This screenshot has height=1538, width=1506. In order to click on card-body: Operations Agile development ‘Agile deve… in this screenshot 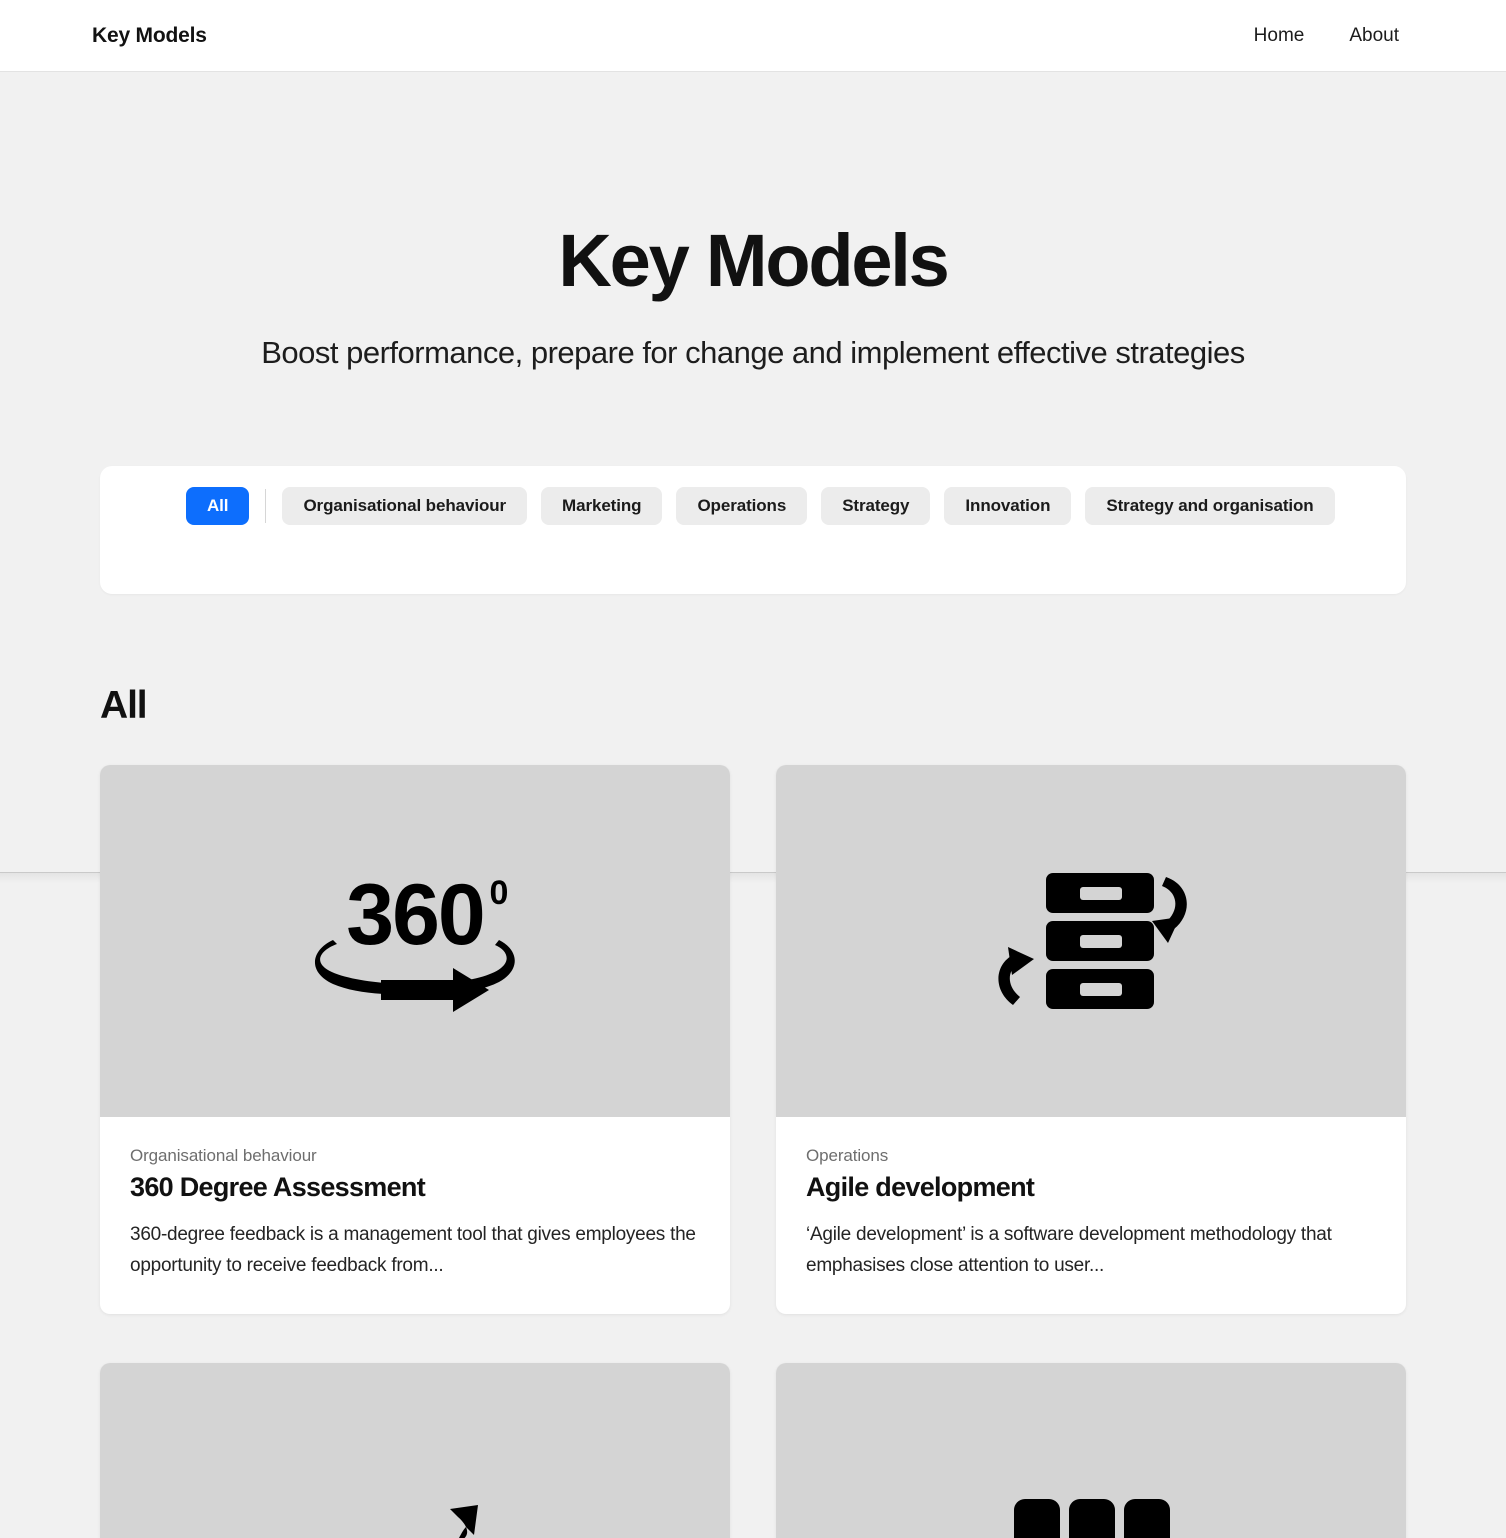, I will do `click(1091, 1215)`.